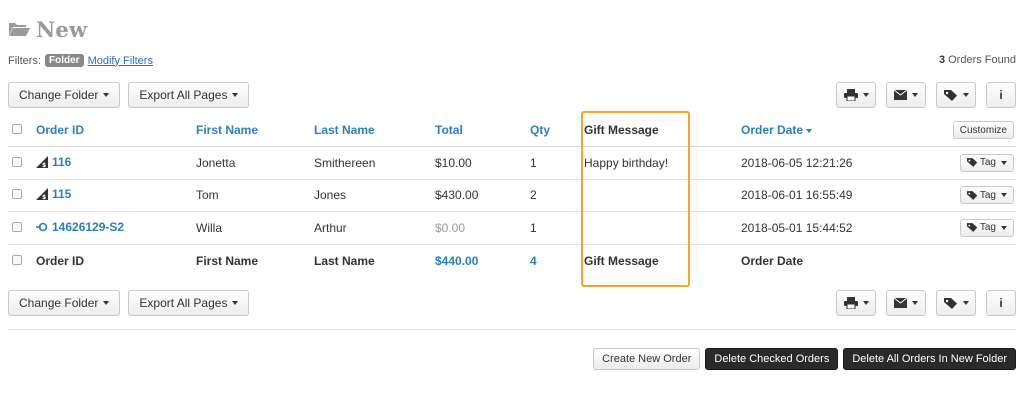 The width and height of the screenshot is (1024, 396). I want to click on order-link: 14626129-S2, so click(80, 227).